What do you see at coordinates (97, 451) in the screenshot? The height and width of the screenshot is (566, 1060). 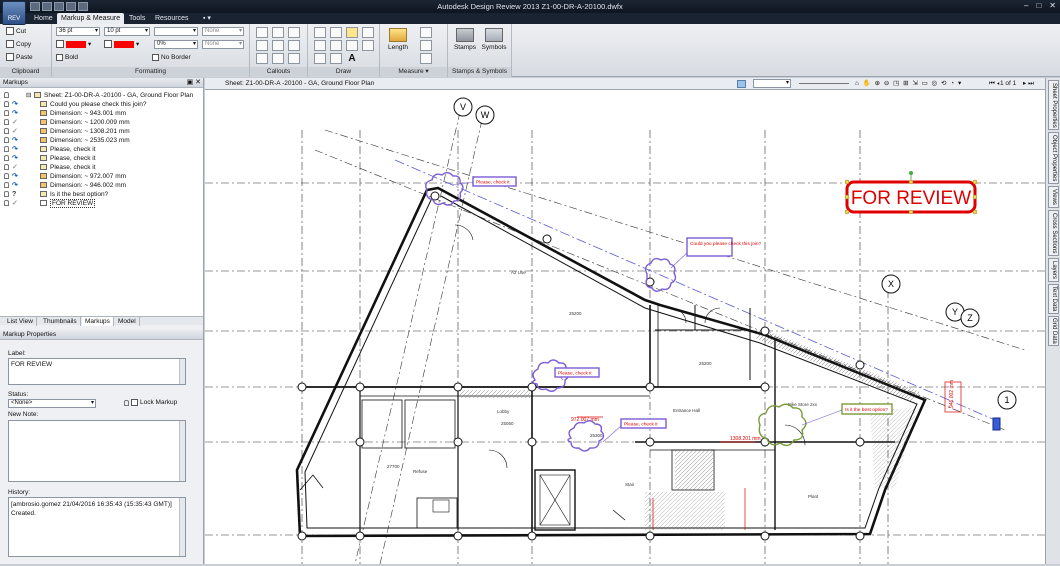 I see `new-note-field` at bounding box center [97, 451].